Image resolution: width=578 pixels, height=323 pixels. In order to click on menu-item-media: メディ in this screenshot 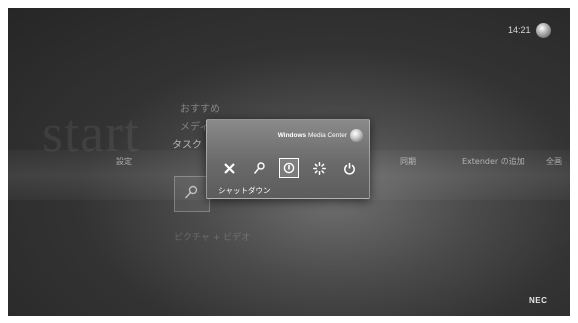, I will do `click(194, 125)`.